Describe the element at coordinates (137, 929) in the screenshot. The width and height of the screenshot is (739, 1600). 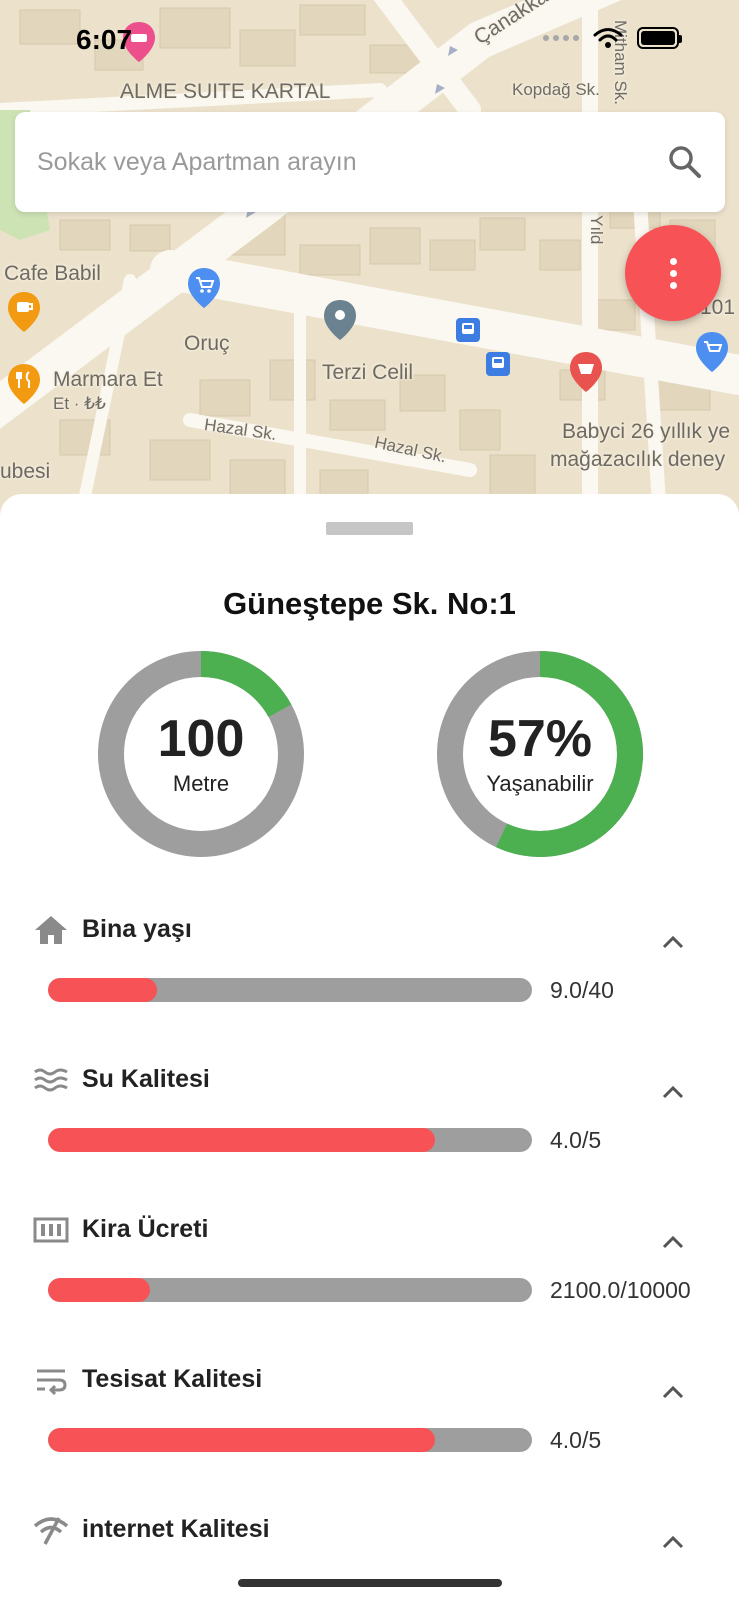
I see `metric-label: Bina yaşı` at that location.